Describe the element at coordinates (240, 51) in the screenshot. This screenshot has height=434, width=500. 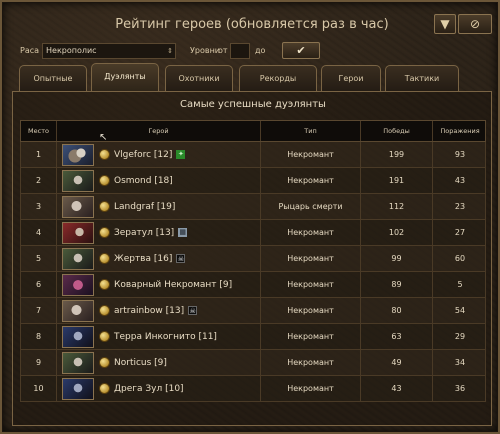
I see `level-from-input` at that location.